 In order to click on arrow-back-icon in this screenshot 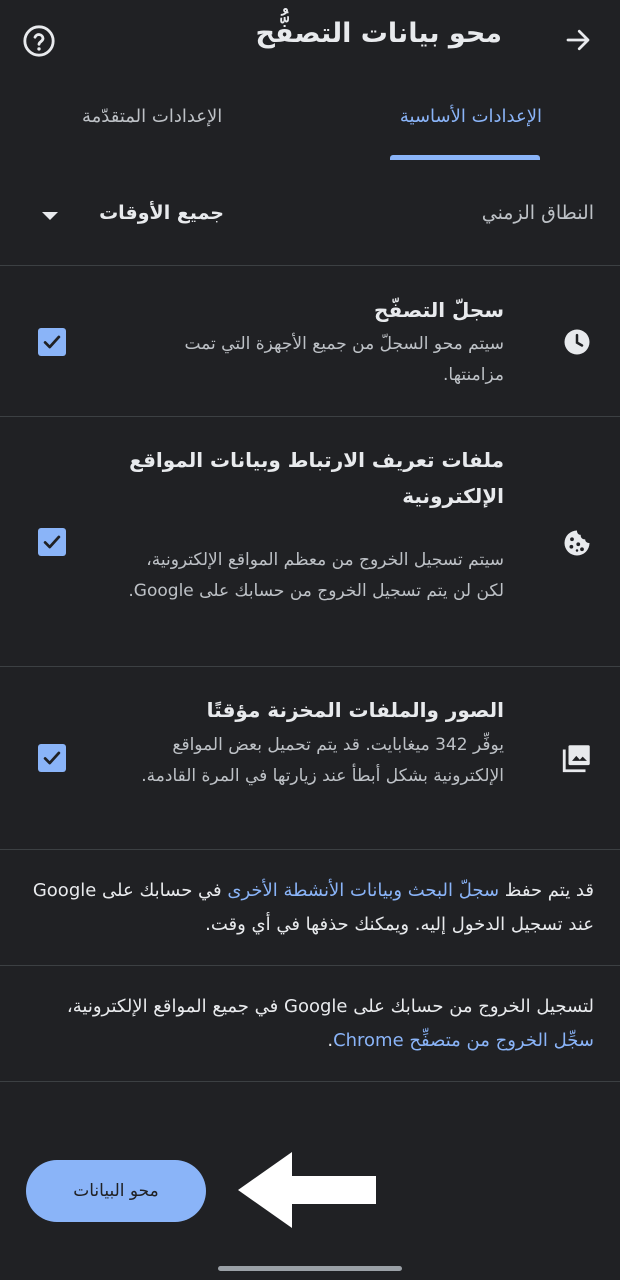, I will do `click(578, 40)`.